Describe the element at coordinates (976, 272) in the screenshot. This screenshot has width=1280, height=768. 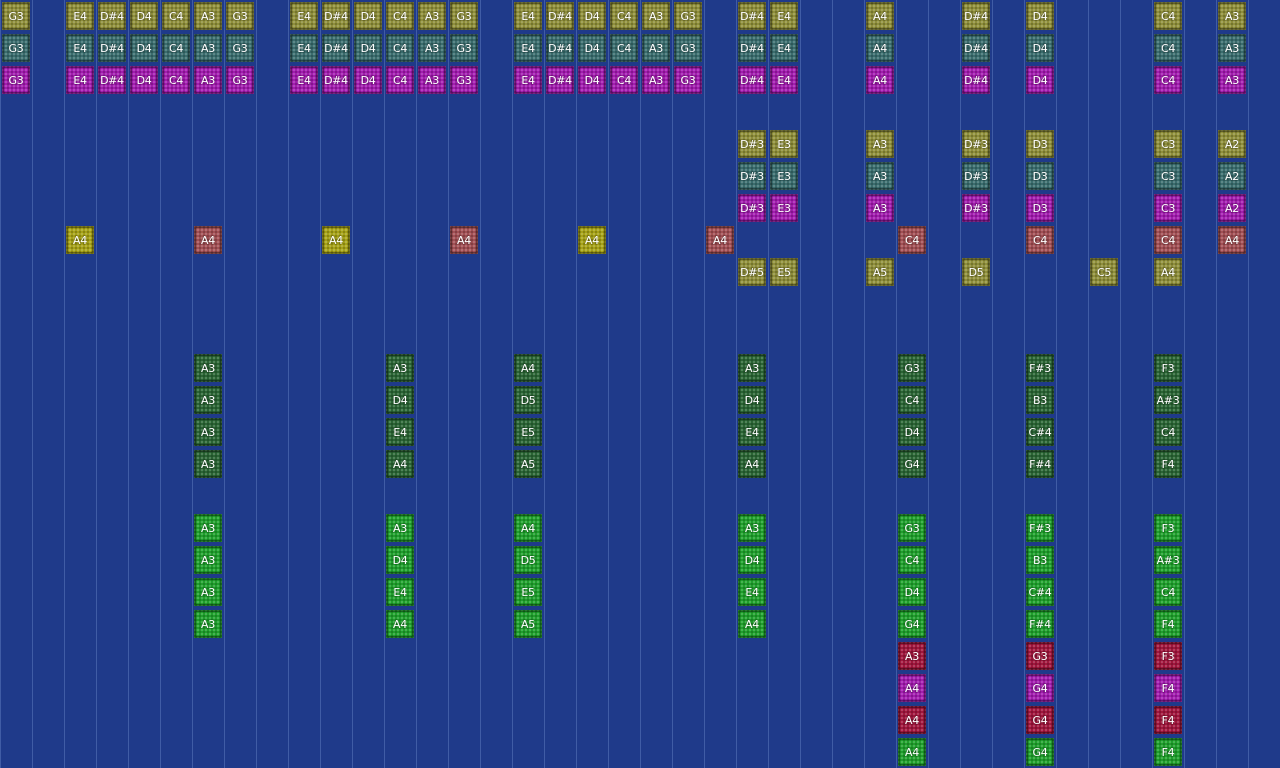
I see `note-cell: D5` at that location.